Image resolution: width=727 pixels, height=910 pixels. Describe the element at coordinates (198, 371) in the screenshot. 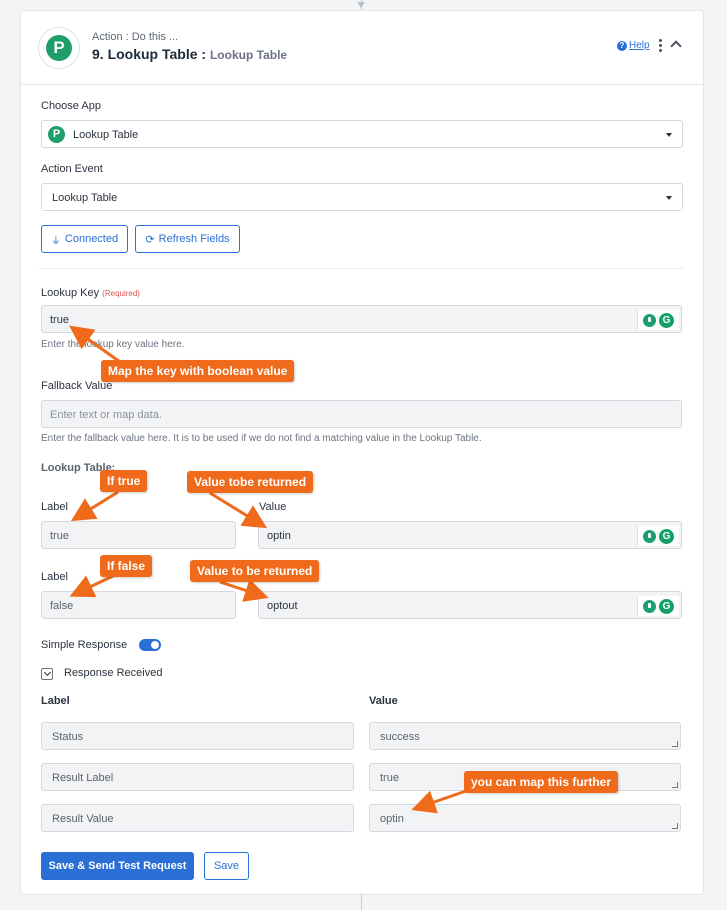

I see `callout-map-key: Map the key with boolean value` at that location.